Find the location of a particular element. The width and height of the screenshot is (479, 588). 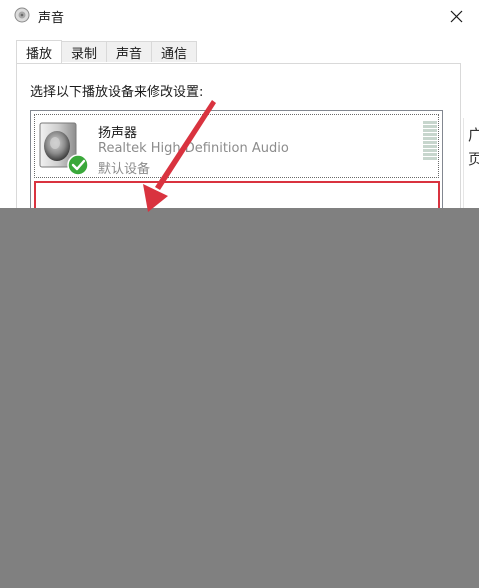

volume-level-meter is located at coordinates (430, 142).